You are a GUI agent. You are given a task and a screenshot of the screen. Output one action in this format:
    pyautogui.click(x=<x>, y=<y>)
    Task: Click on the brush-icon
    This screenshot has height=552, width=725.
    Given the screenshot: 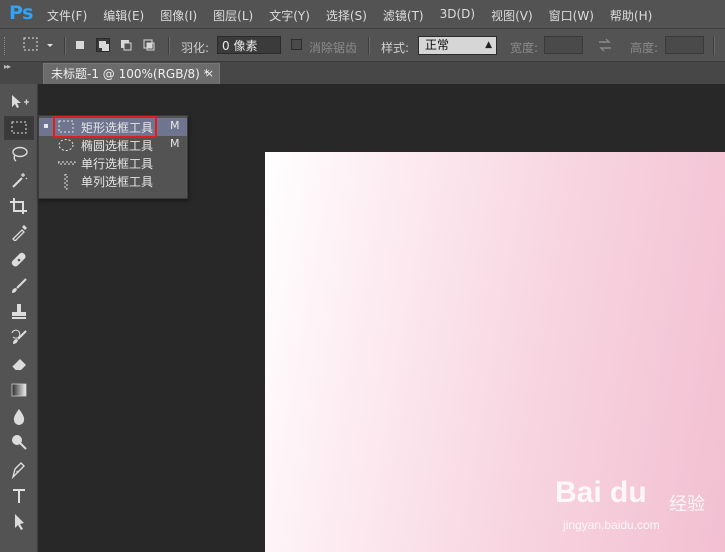 What is the action you would take?
    pyautogui.click(x=19, y=285)
    